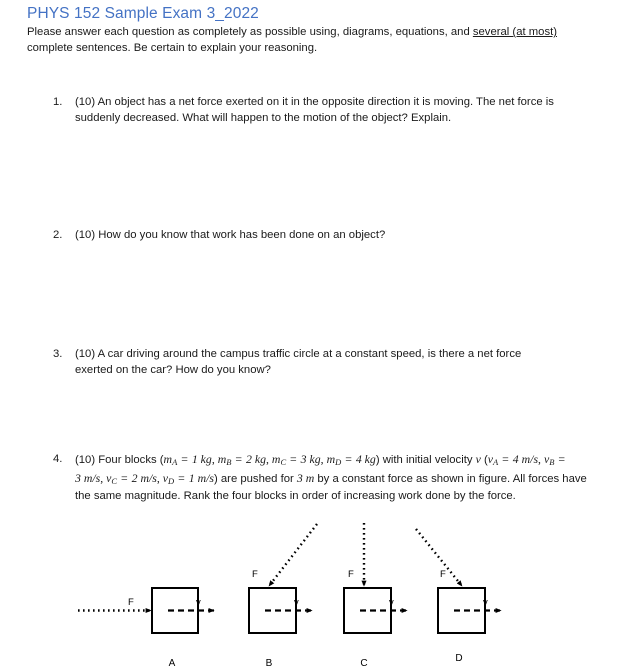 Image resolution: width=622 pixels, height=666 pixels. Describe the element at coordinates (131, 602) in the screenshot. I see `block-a-force-label: F` at that location.